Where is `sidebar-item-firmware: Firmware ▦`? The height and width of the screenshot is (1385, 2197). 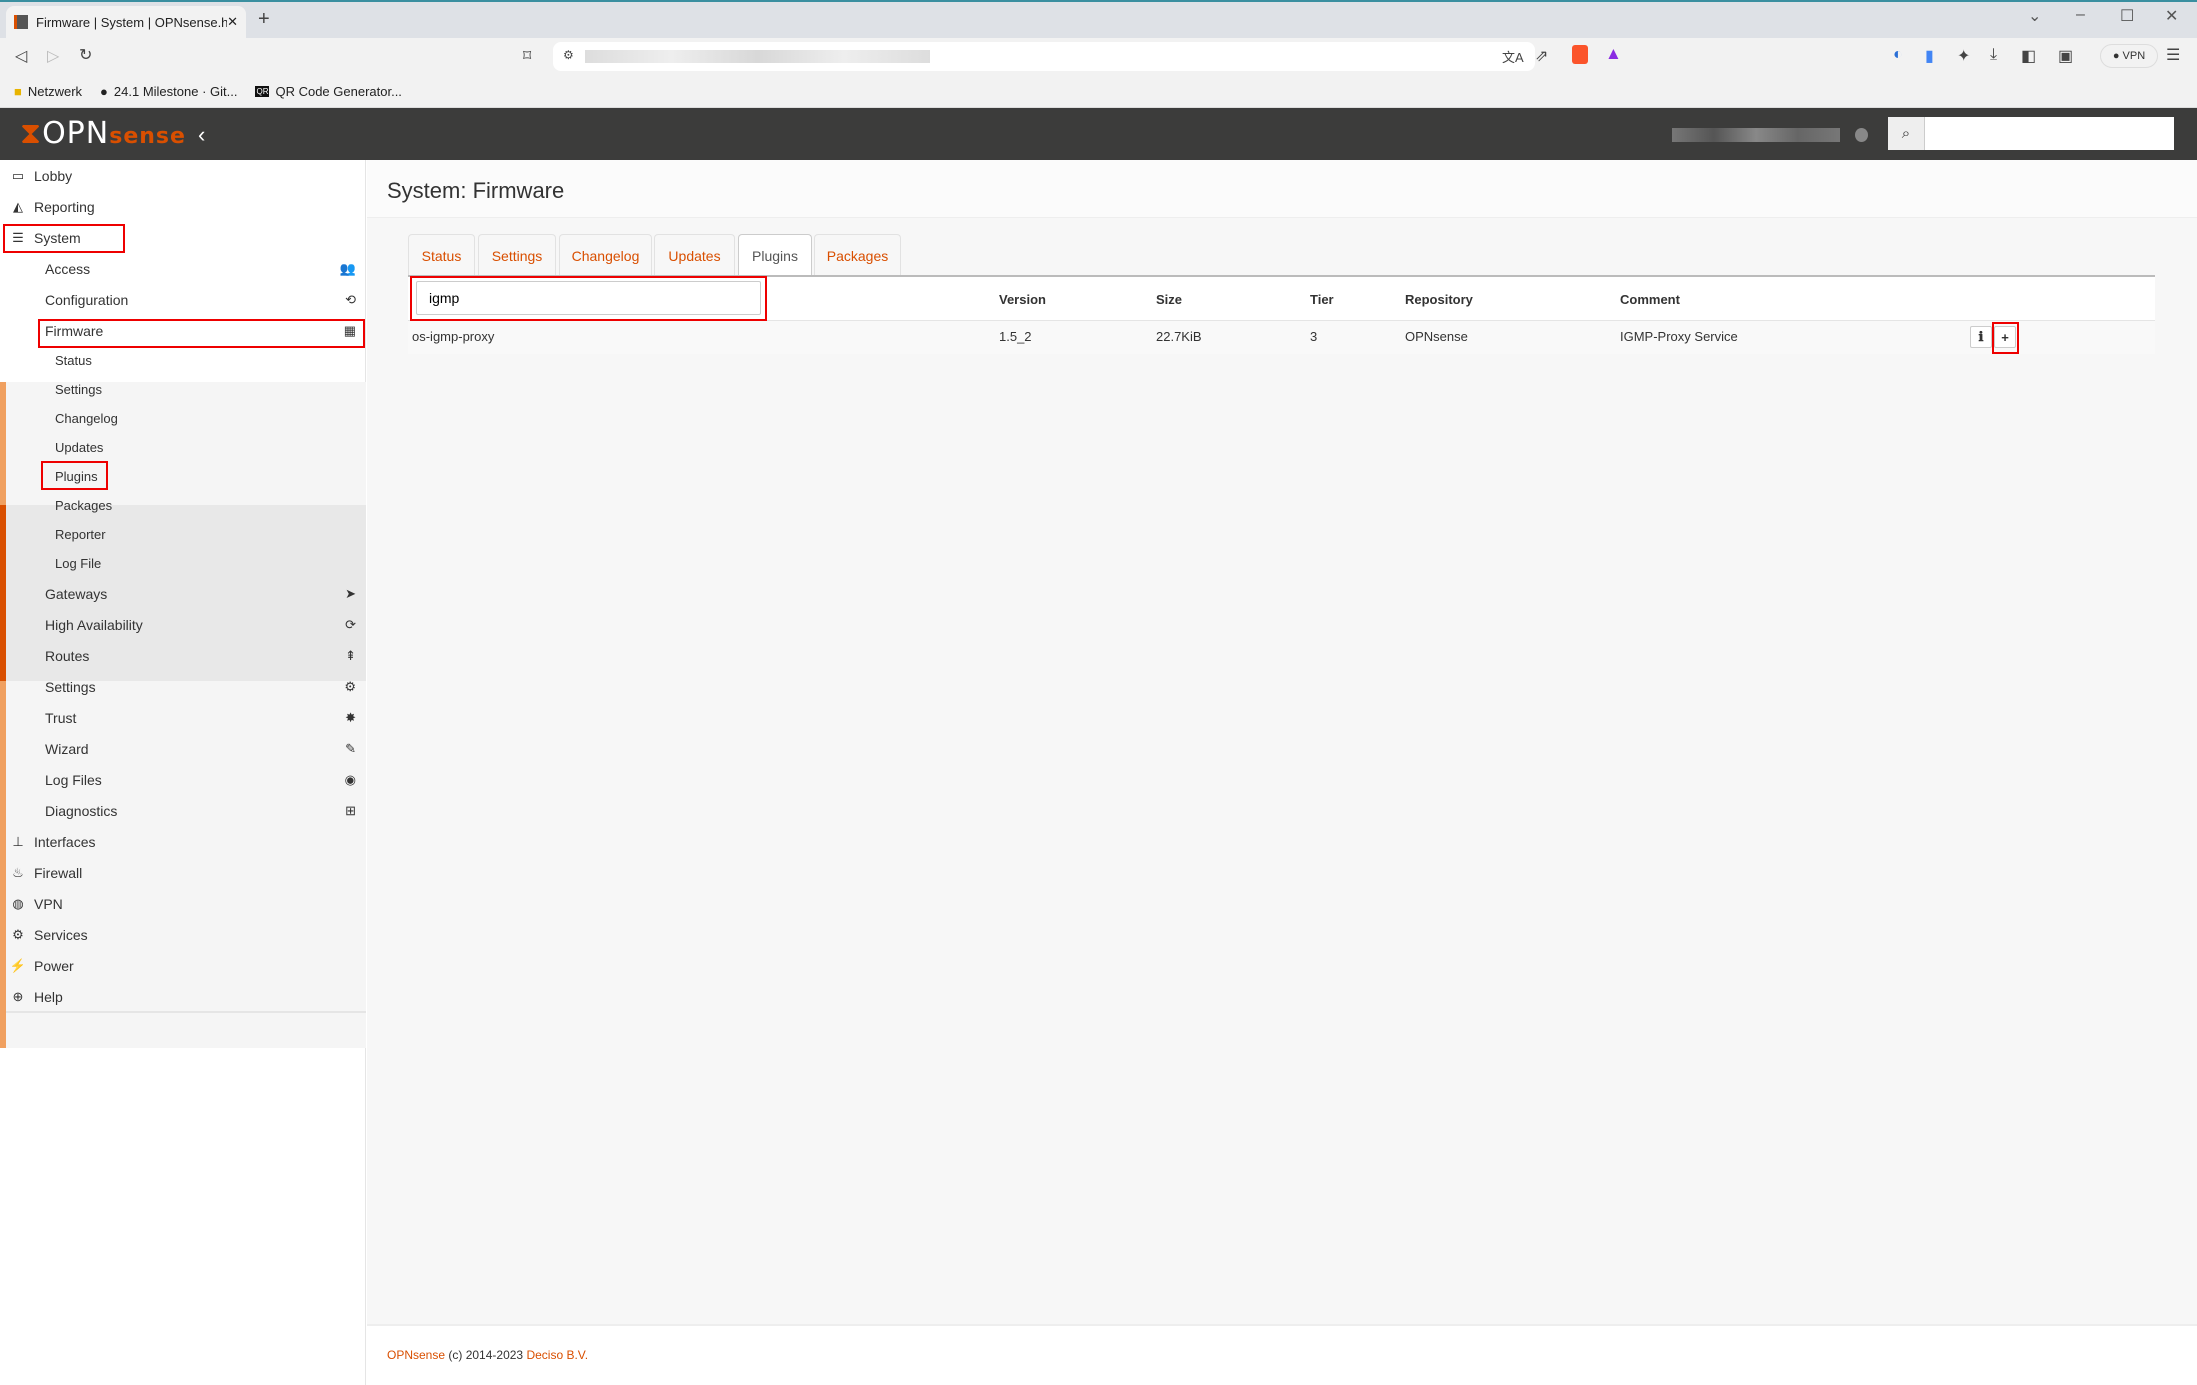
sidebar-item-firmware: Firmware ▦ is located at coordinates (183, 330).